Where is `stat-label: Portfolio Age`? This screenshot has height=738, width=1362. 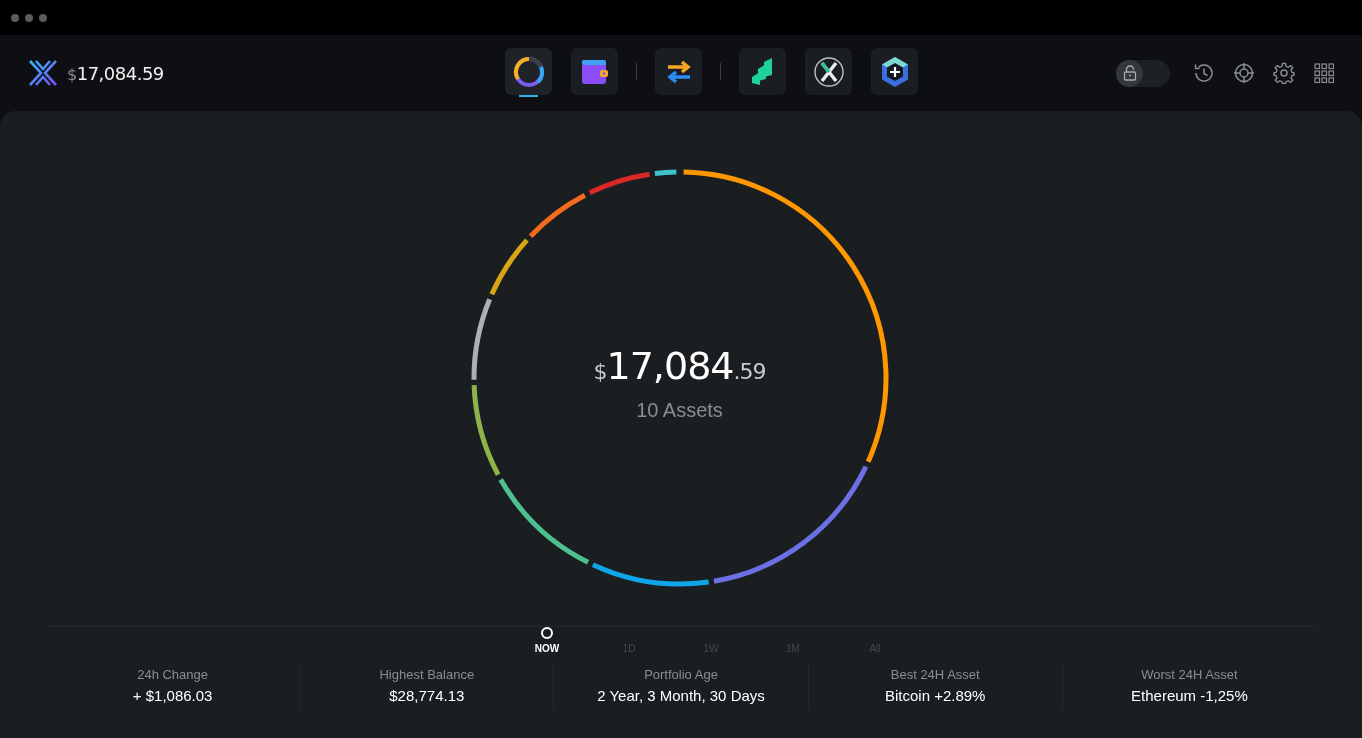
stat-label: Portfolio Age is located at coordinates (681, 674).